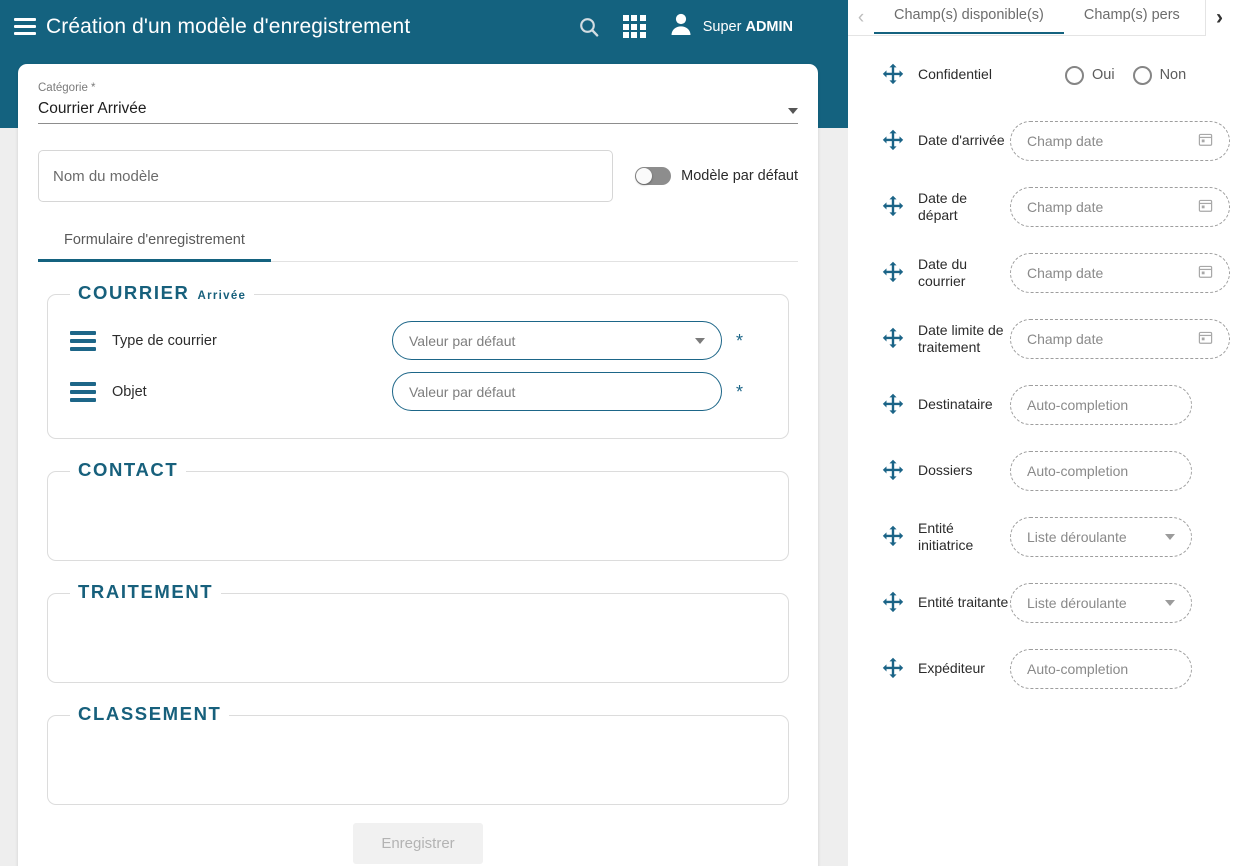 The width and height of the screenshot is (1233, 866). Describe the element at coordinates (326, 176) in the screenshot. I see `model-name-input` at that location.